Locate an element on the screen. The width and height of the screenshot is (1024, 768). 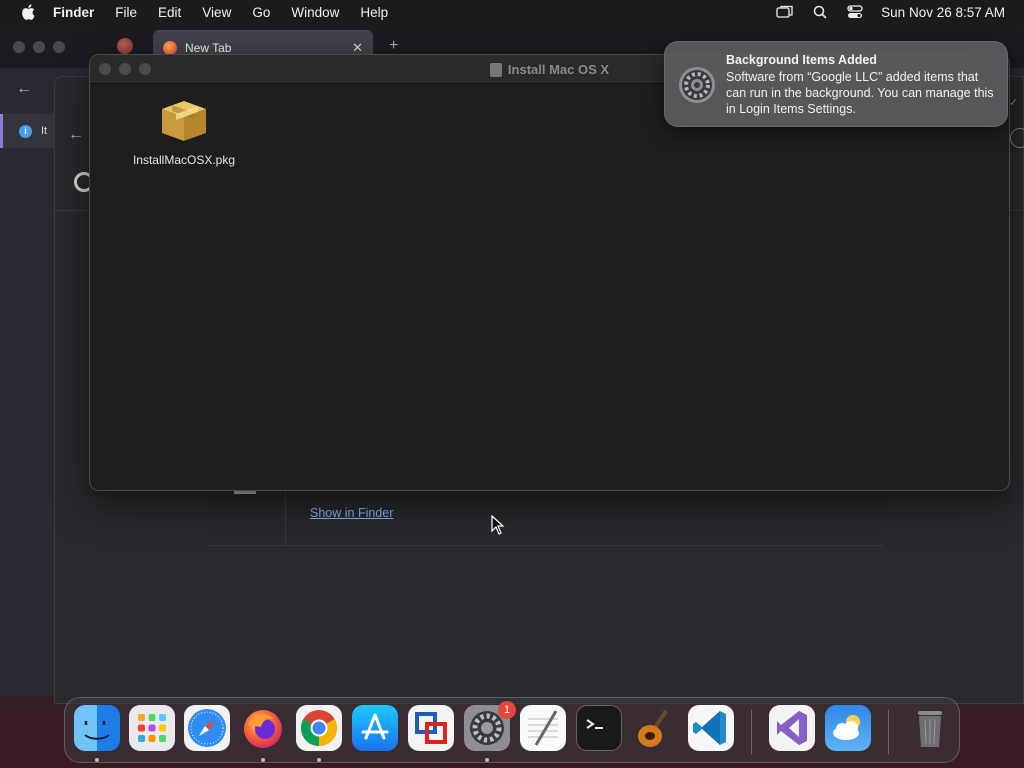
info-icon: i is located at coordinates (25, 131).